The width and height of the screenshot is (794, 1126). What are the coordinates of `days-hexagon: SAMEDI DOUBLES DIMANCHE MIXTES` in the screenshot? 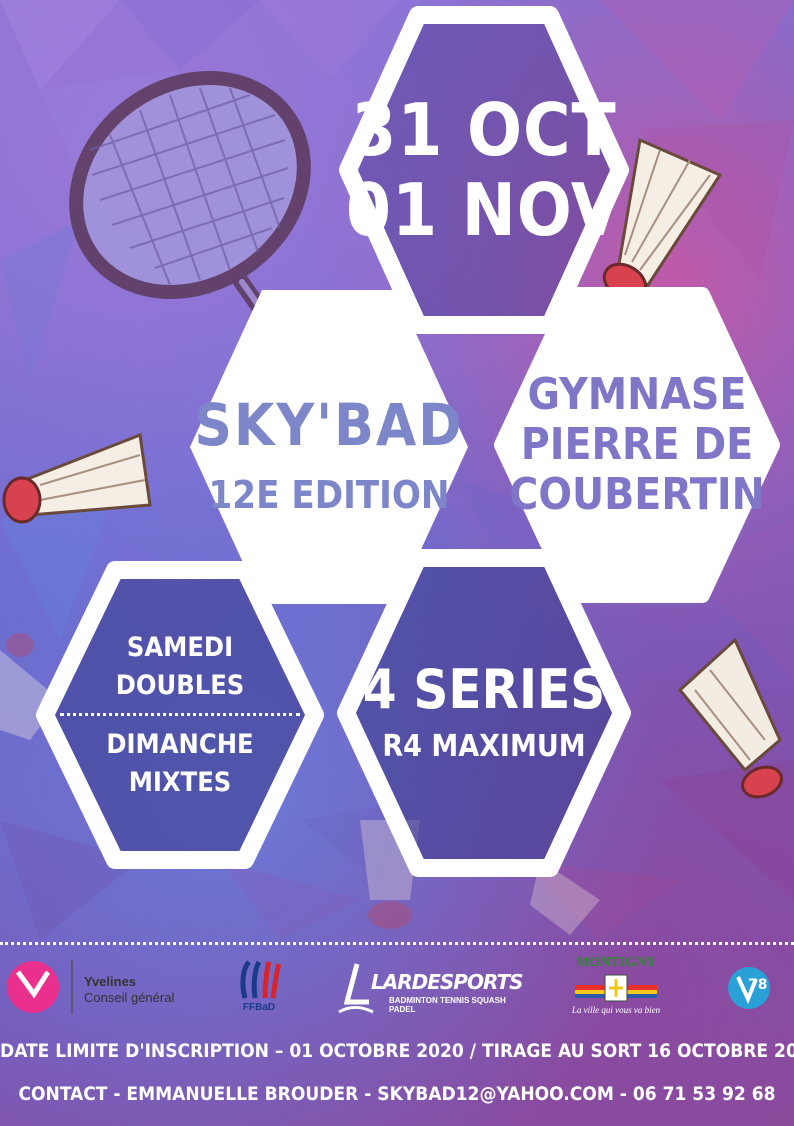 It's located at (180, 715).